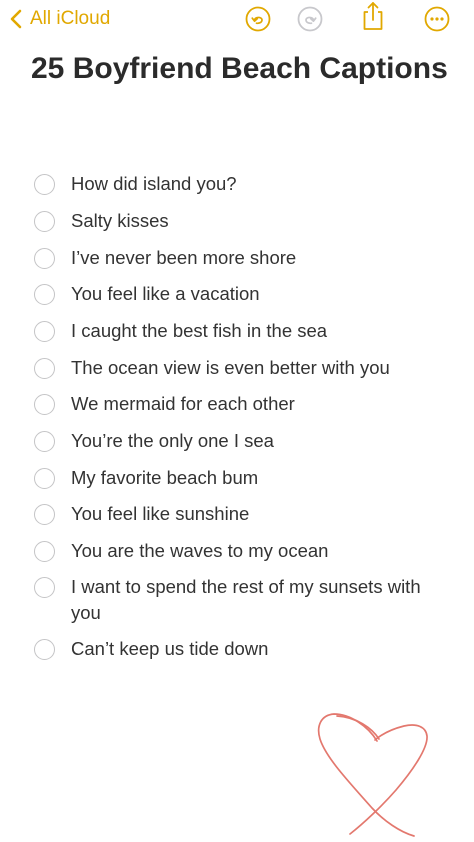 The height and width of the screenshot is (842, 474). What do you see at coordinates (256, 404) in the screenshot?
I see `checklist-item-text: We mermaid for each other` at bounding box center [256, 404].